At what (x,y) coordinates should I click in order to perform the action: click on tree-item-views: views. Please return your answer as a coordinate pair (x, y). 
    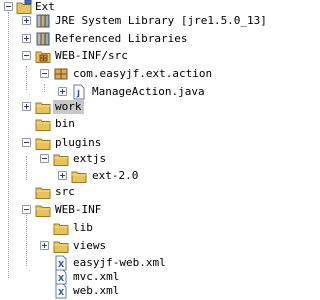
    Looking at the image, I should click on (140, 246).